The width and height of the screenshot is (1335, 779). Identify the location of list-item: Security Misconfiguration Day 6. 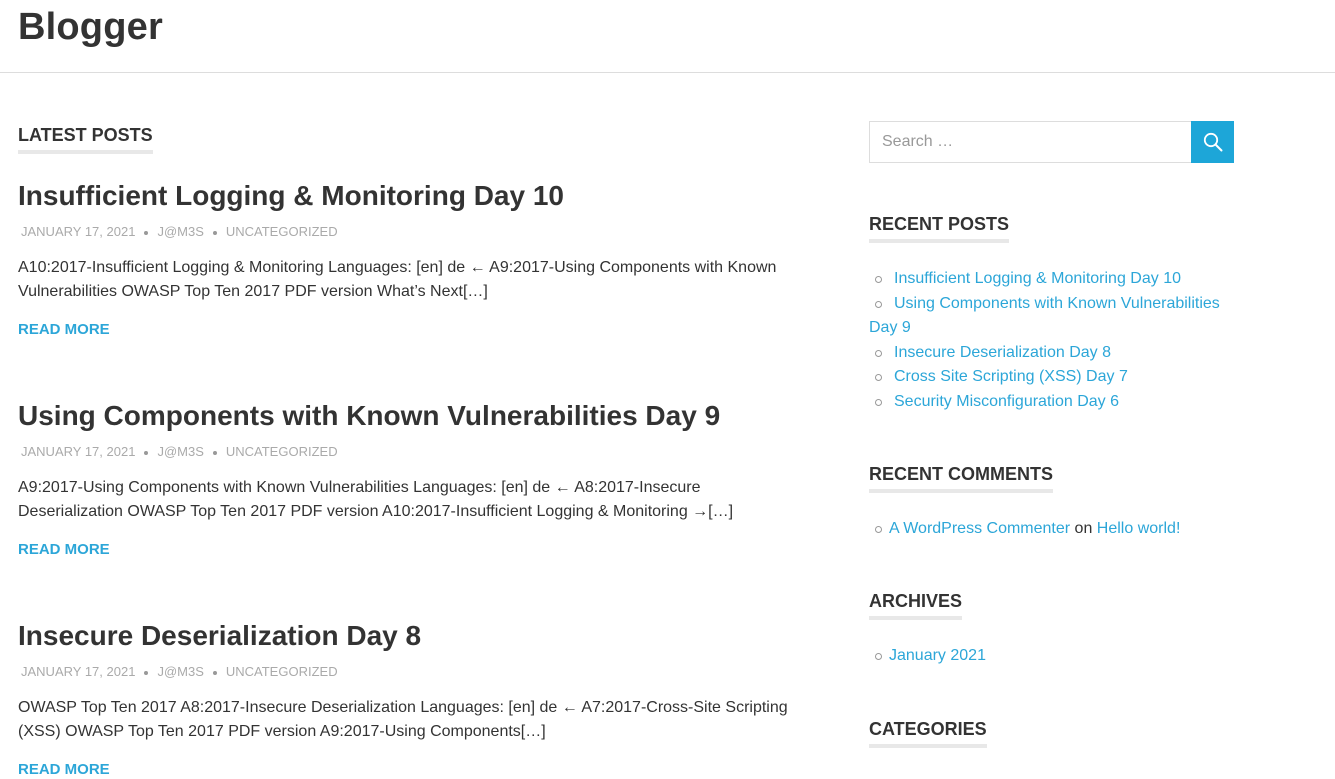
(1051, 402).